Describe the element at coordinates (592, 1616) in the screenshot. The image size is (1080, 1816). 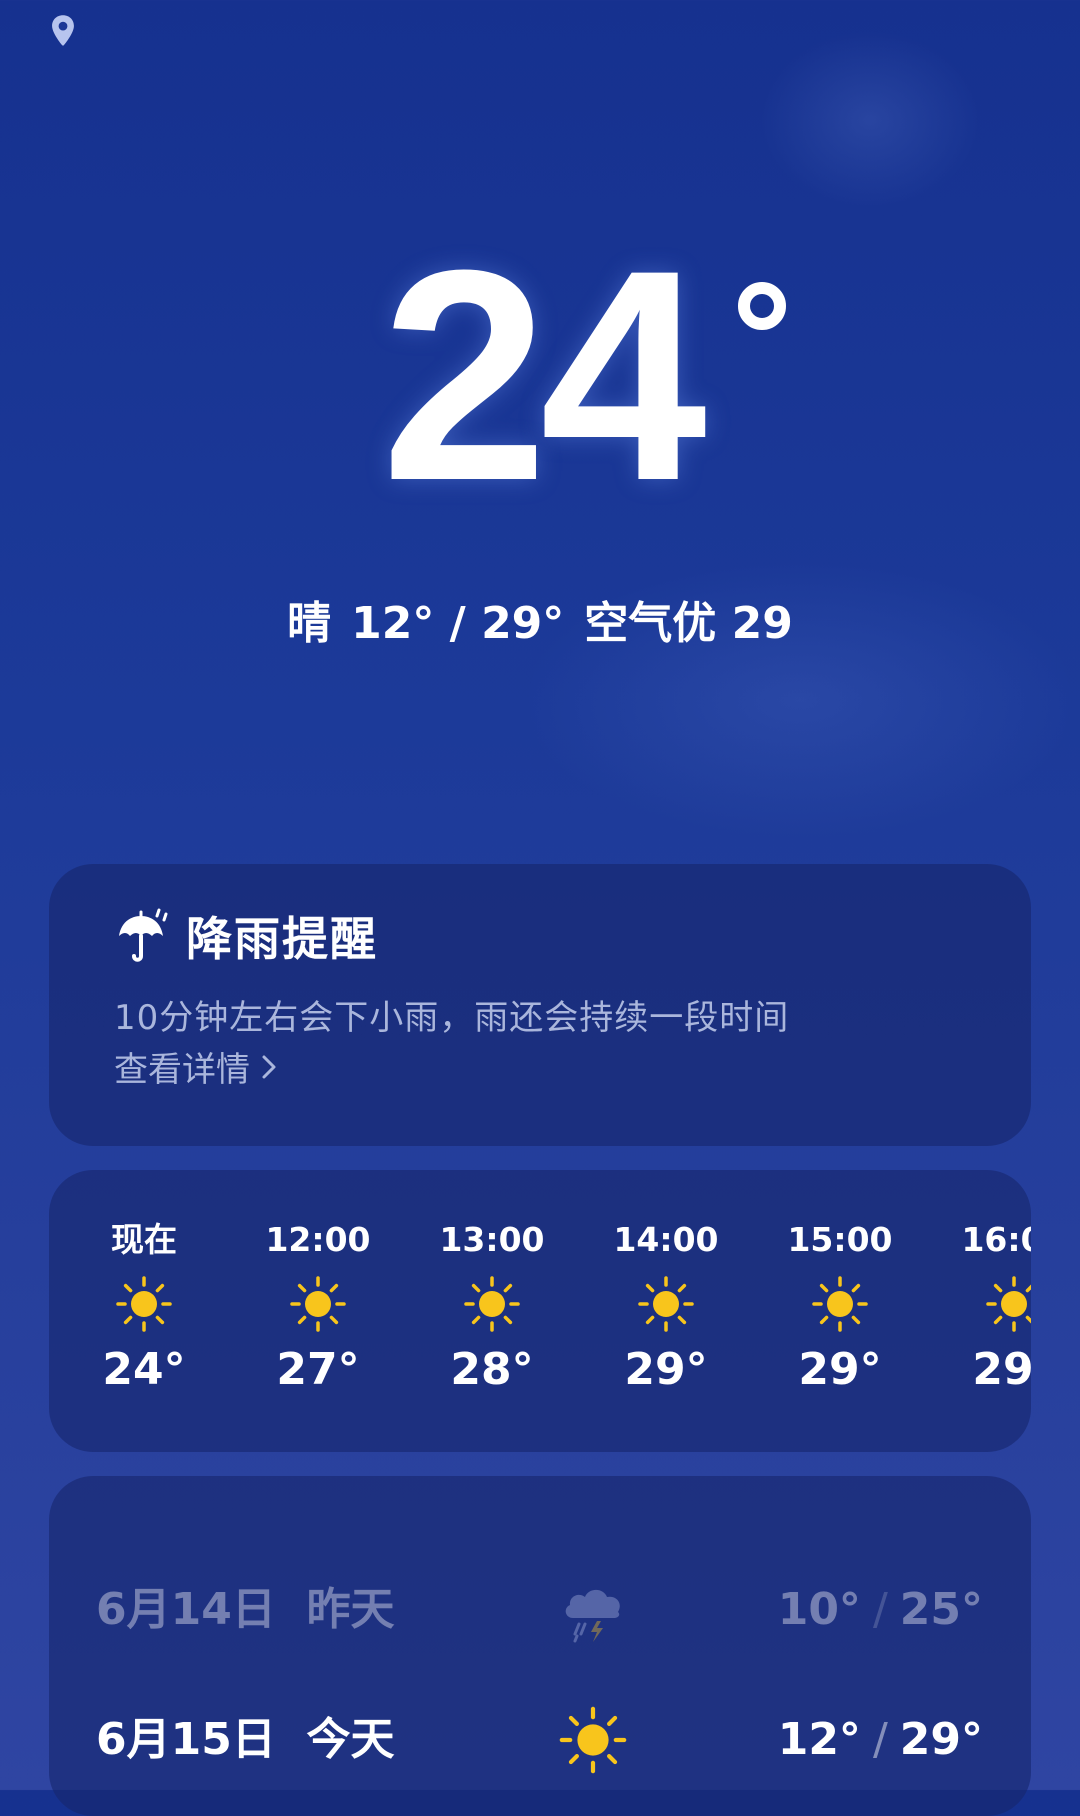
I see `thunder-rain-icon` at that location.